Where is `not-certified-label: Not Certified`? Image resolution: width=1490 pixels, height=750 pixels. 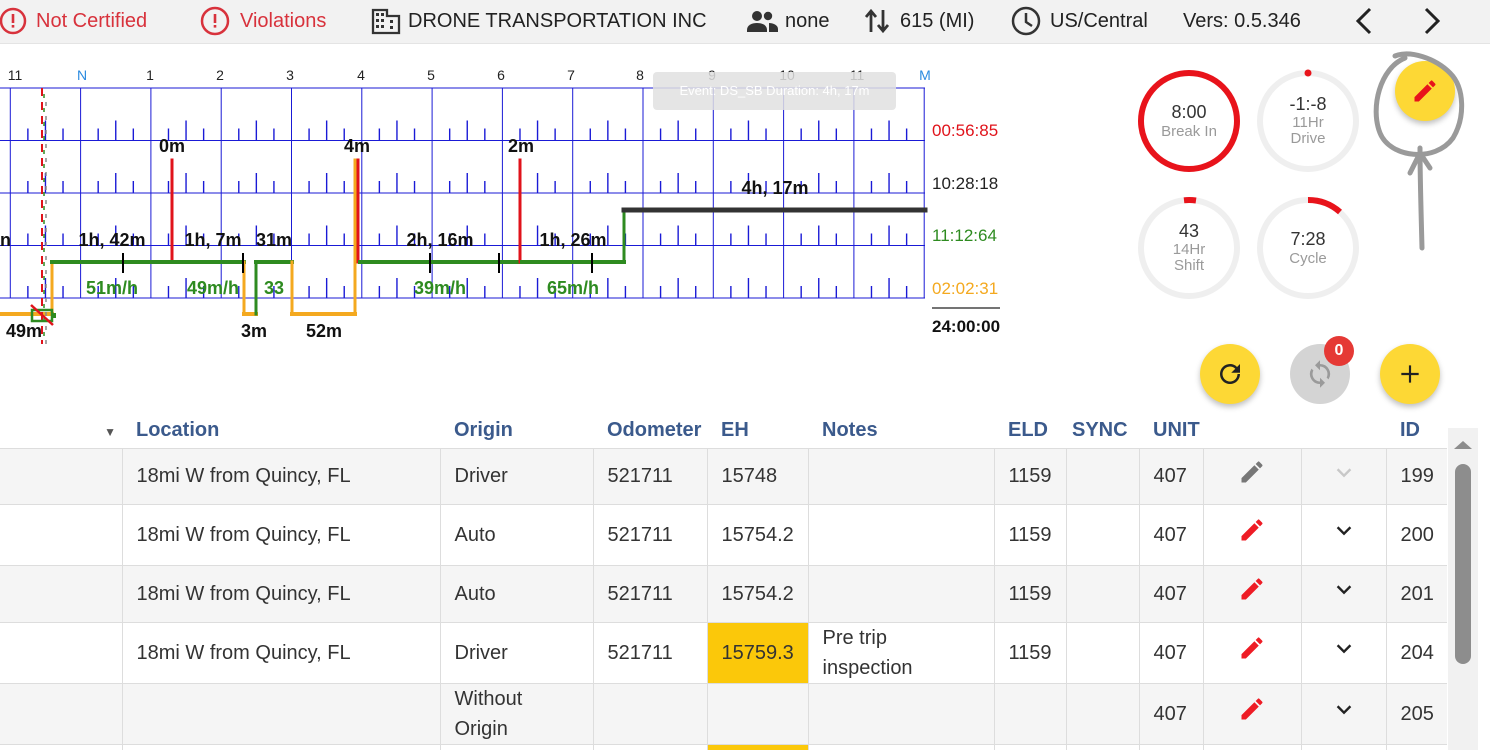 not-certified-label: Not Certified is located at coordinates (92, 20).